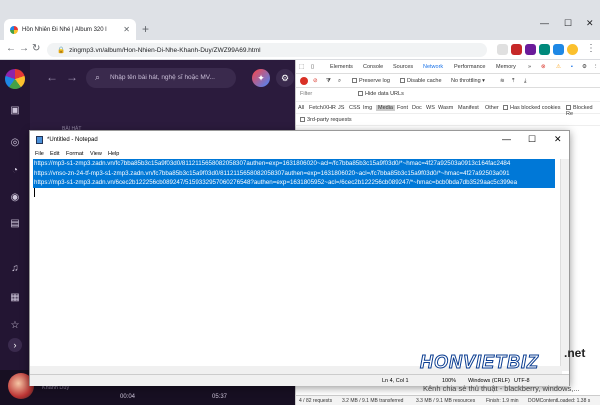 Image resolution: width=600 pixels, height=405 pixels. Describe the element at coordinates (532, 139) in the screenshot. I see `notepad-maximize-icon: ☐` at that location.